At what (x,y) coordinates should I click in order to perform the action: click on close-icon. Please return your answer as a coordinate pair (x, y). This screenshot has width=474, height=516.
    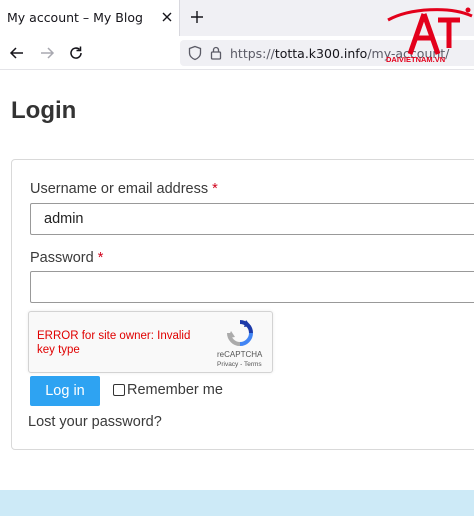
    Looking at the image, I should click on (167, 17).